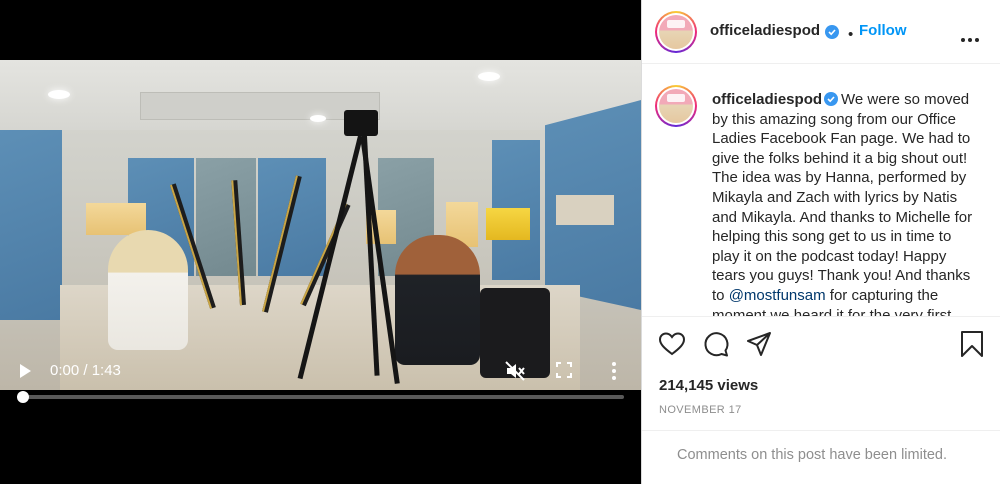  I want to click on header-username: officeladiespod, so click(765, 30).